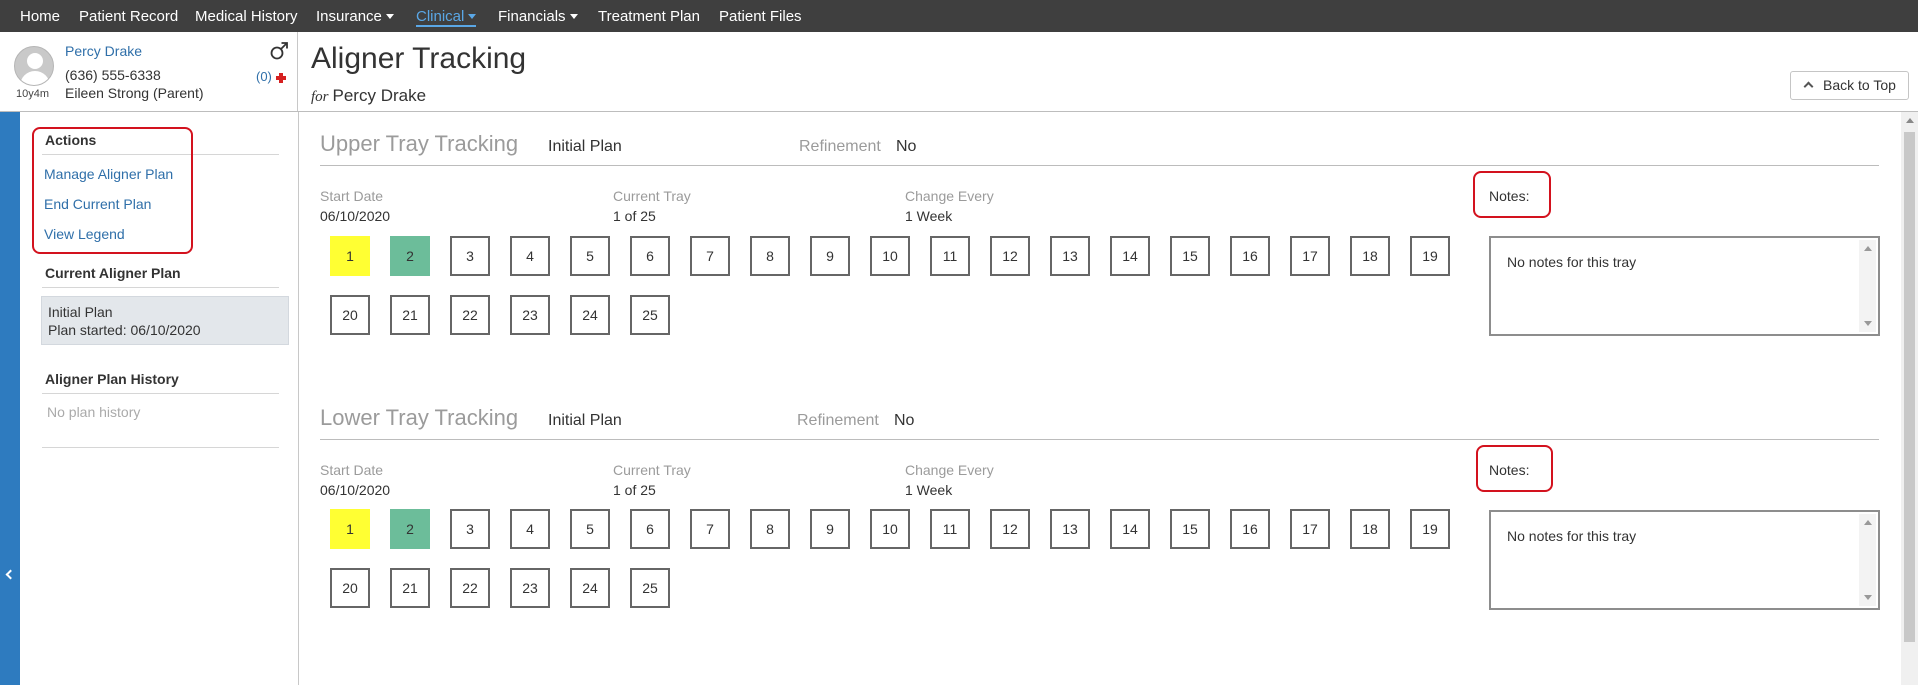 This screenshot has width=1918, height=685. Describe the element at coordinates (1190, 529) in the screenshot. I see `lower-tray-15: 15` at that location.